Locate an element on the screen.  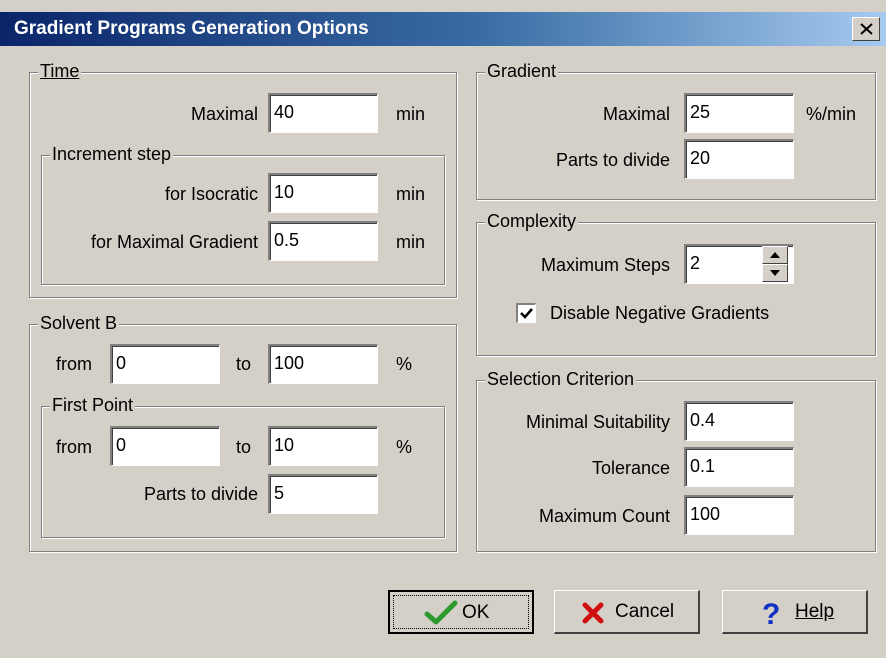
first-point-from-input: 0 is located at coordinates (165, 446).